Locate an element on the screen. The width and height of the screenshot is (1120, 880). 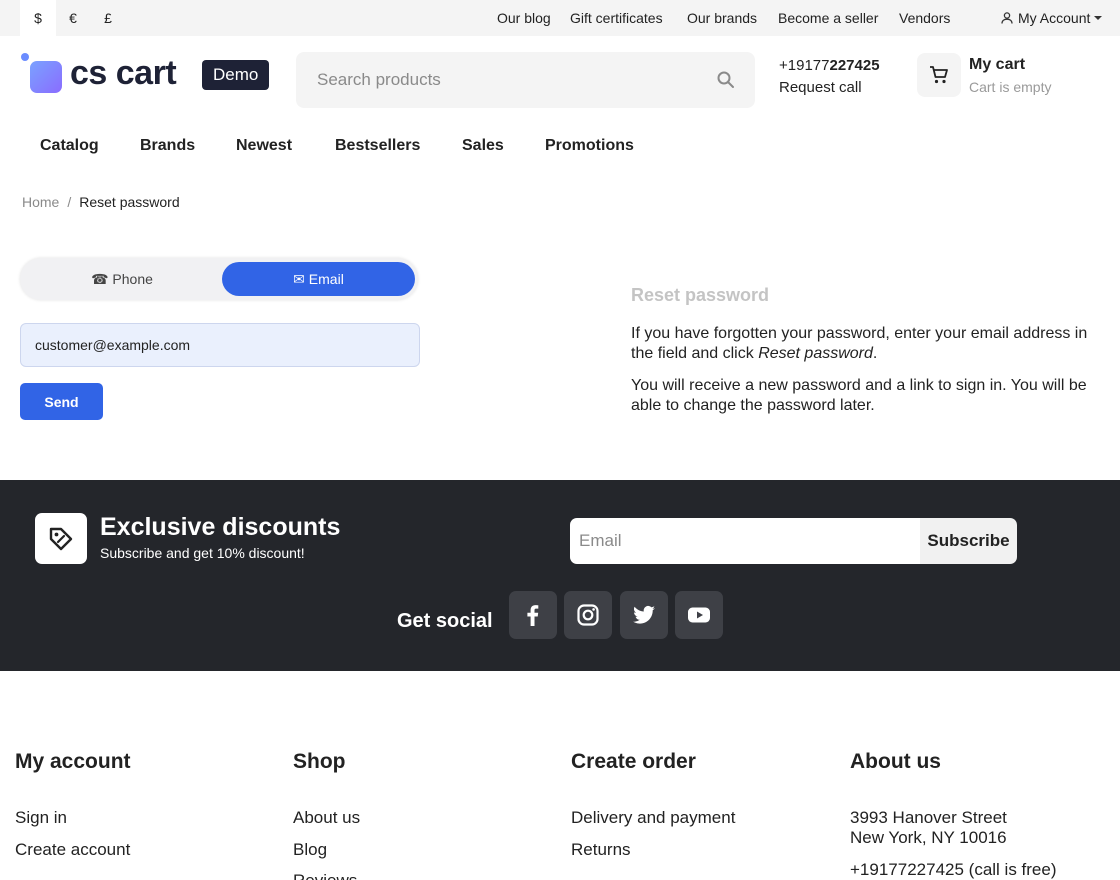
logo-mark-icon is located at coordinates (46, 77).